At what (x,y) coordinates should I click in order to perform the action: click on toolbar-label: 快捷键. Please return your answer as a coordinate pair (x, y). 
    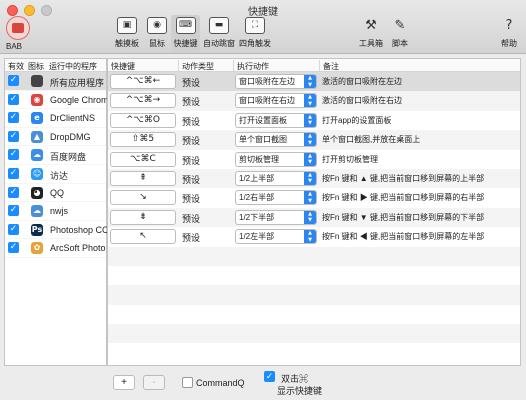
    Looking at the image, I should click on (185, 43).